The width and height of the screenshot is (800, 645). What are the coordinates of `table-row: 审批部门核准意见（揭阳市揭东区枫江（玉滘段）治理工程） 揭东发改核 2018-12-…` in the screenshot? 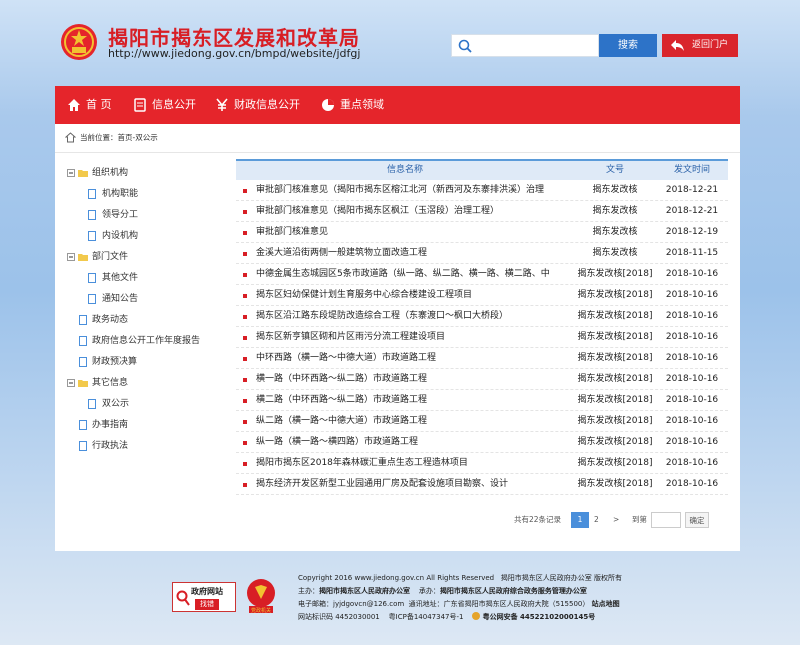 It's located at (482, 211).